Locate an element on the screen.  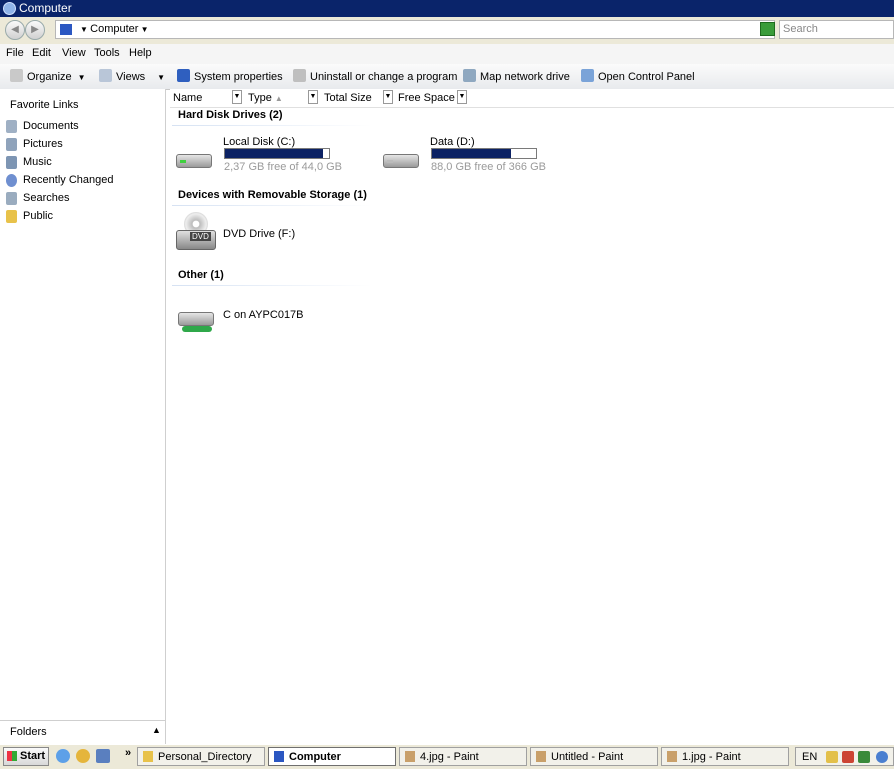
sidebar-item-label: Searches is located at coordinates (46, 198).